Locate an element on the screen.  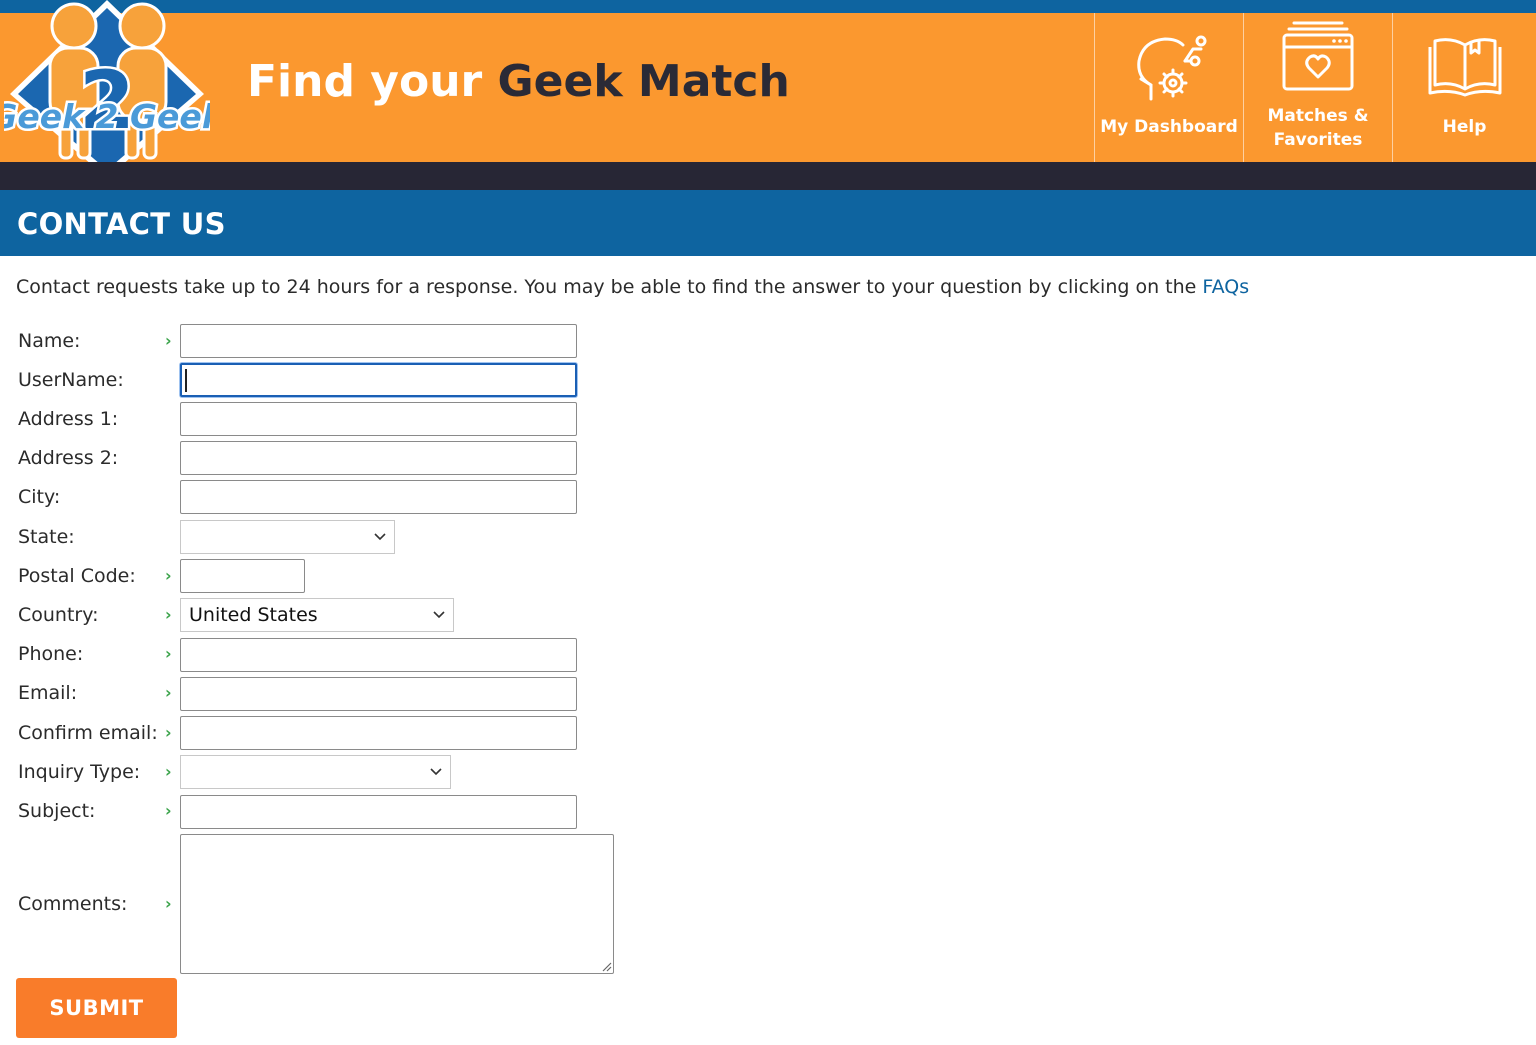
nav-matches-label-line-1: Matches & is located at coordinates (1318, 116).